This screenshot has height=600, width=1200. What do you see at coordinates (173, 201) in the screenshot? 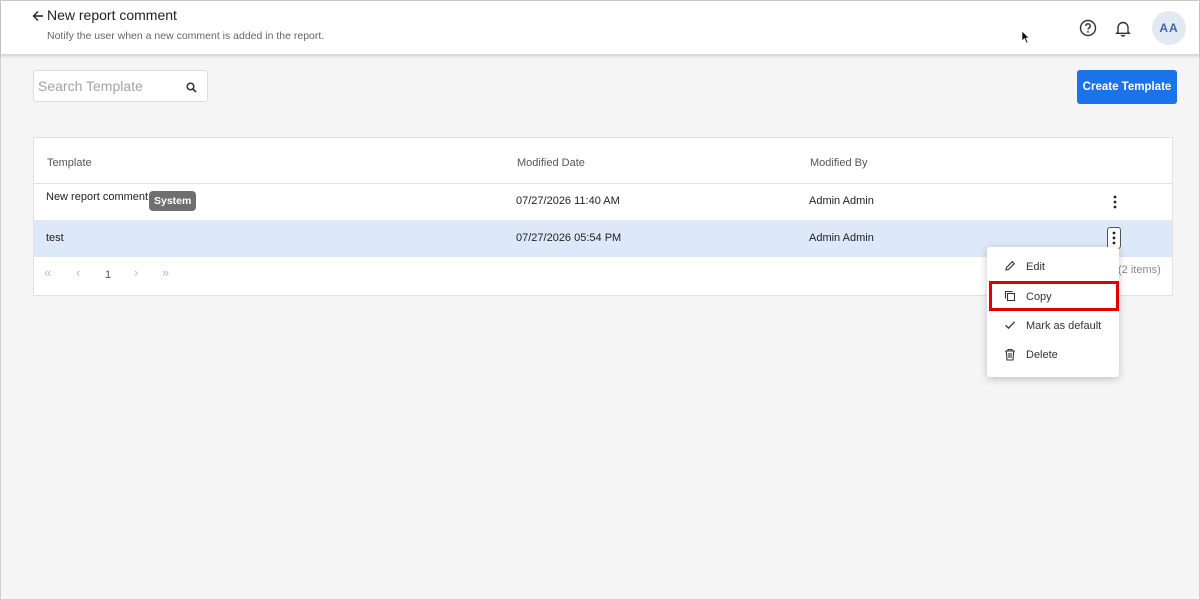
I see `system-badge: System` at bounding box center [173, 201].